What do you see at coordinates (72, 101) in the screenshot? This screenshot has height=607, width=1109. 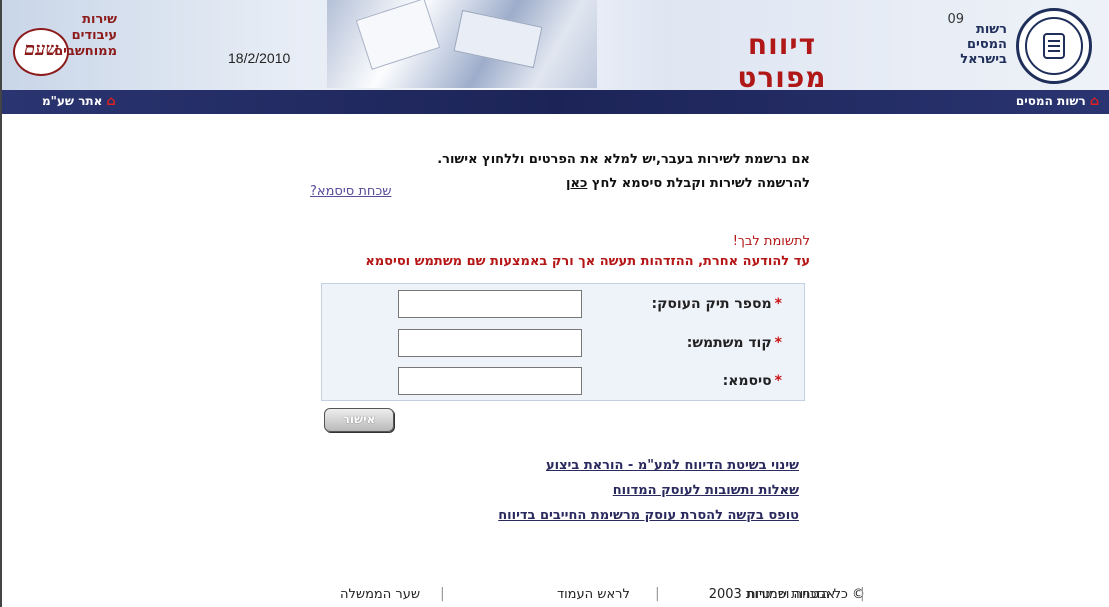 I see `nav-shaam-label: אתר שע"מ` at bounding box center [72, 101].